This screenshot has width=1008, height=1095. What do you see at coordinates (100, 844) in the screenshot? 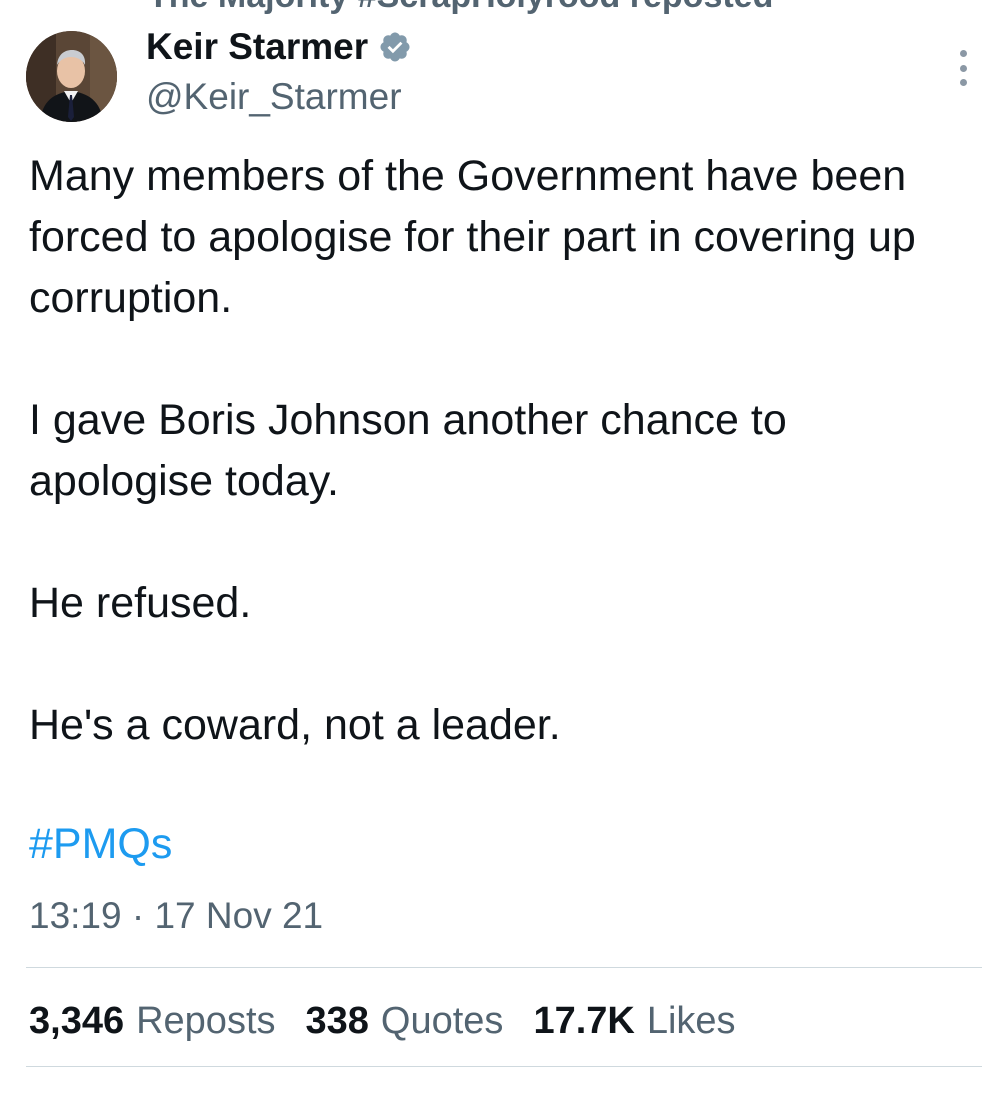
I see `hashtag-link: #PMQs` at bounding box center [100, 844].